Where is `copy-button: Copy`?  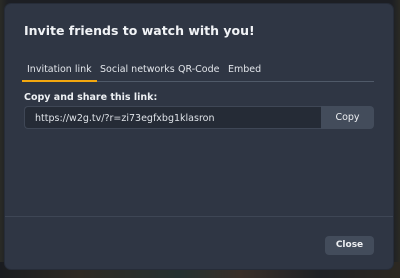 copy-button: Copy is located at coordinates (347, 117).